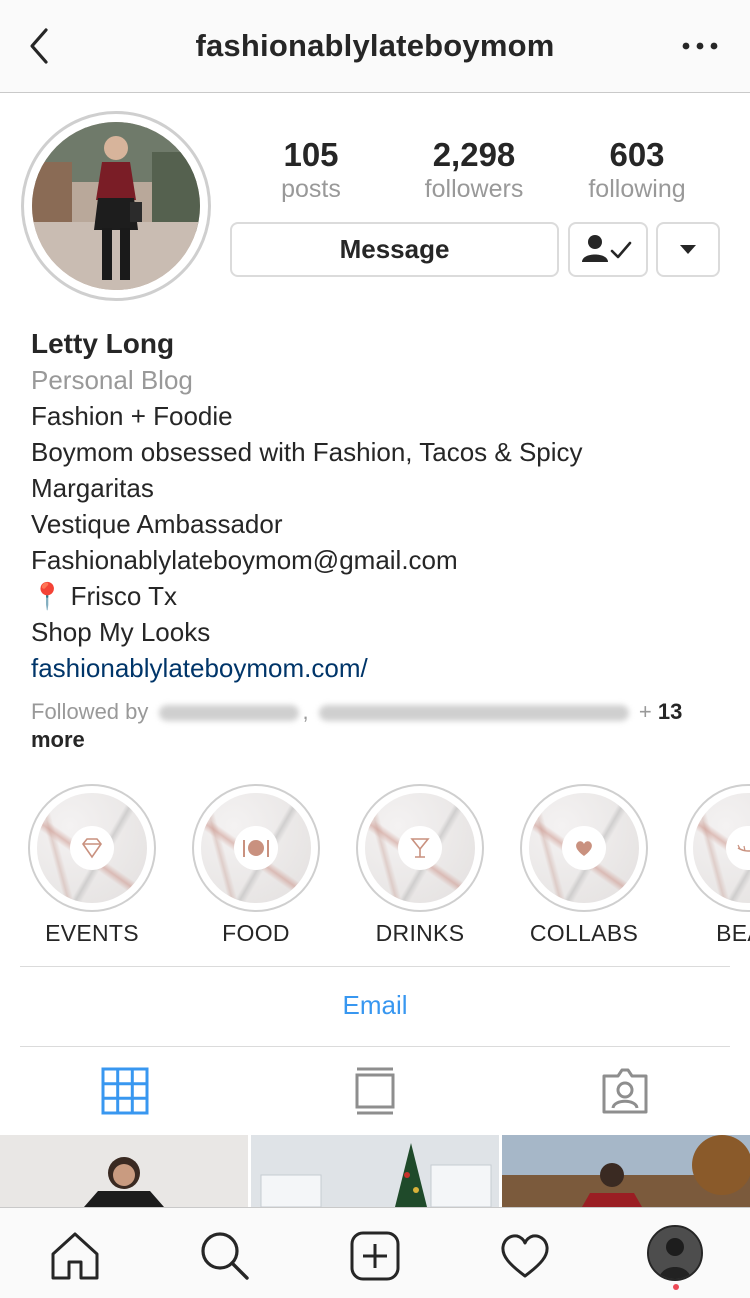 This screenshot has width=750, height=1298. What do you see at coordinates (103, 343) in the screenshot?
I see `profile-display-name: Letty Long` at bounding box center [103, 343].